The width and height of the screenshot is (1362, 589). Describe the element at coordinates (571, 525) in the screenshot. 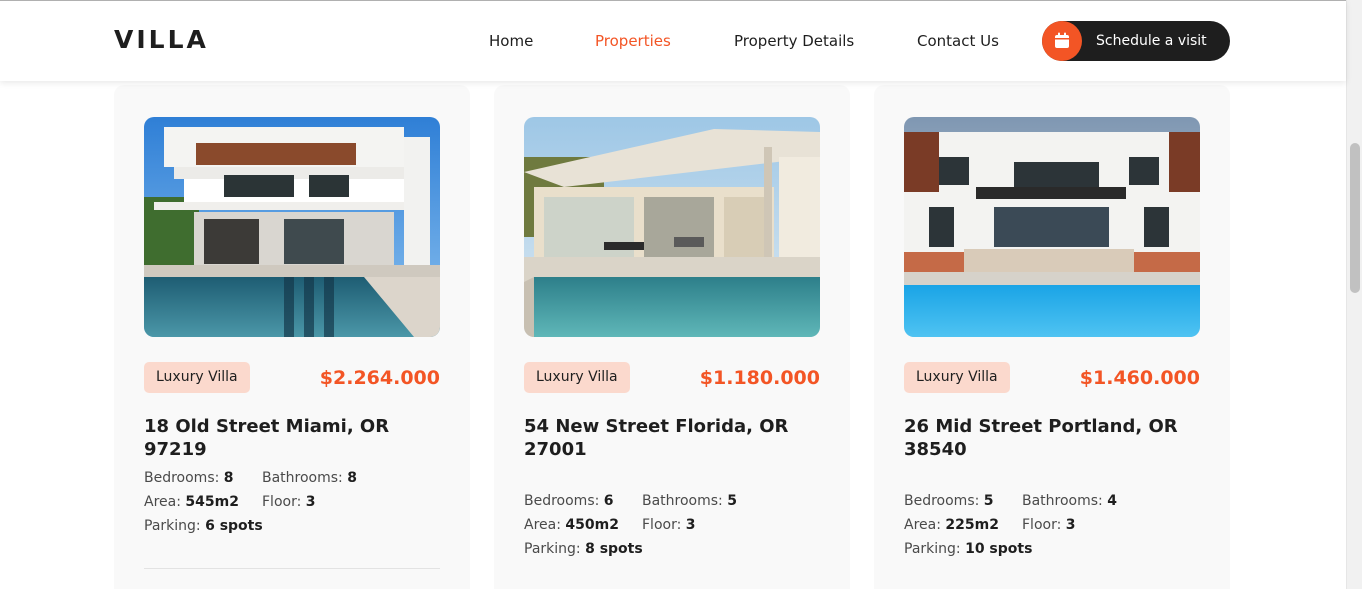

I see `spec-area: Area: 450m2` at that location.